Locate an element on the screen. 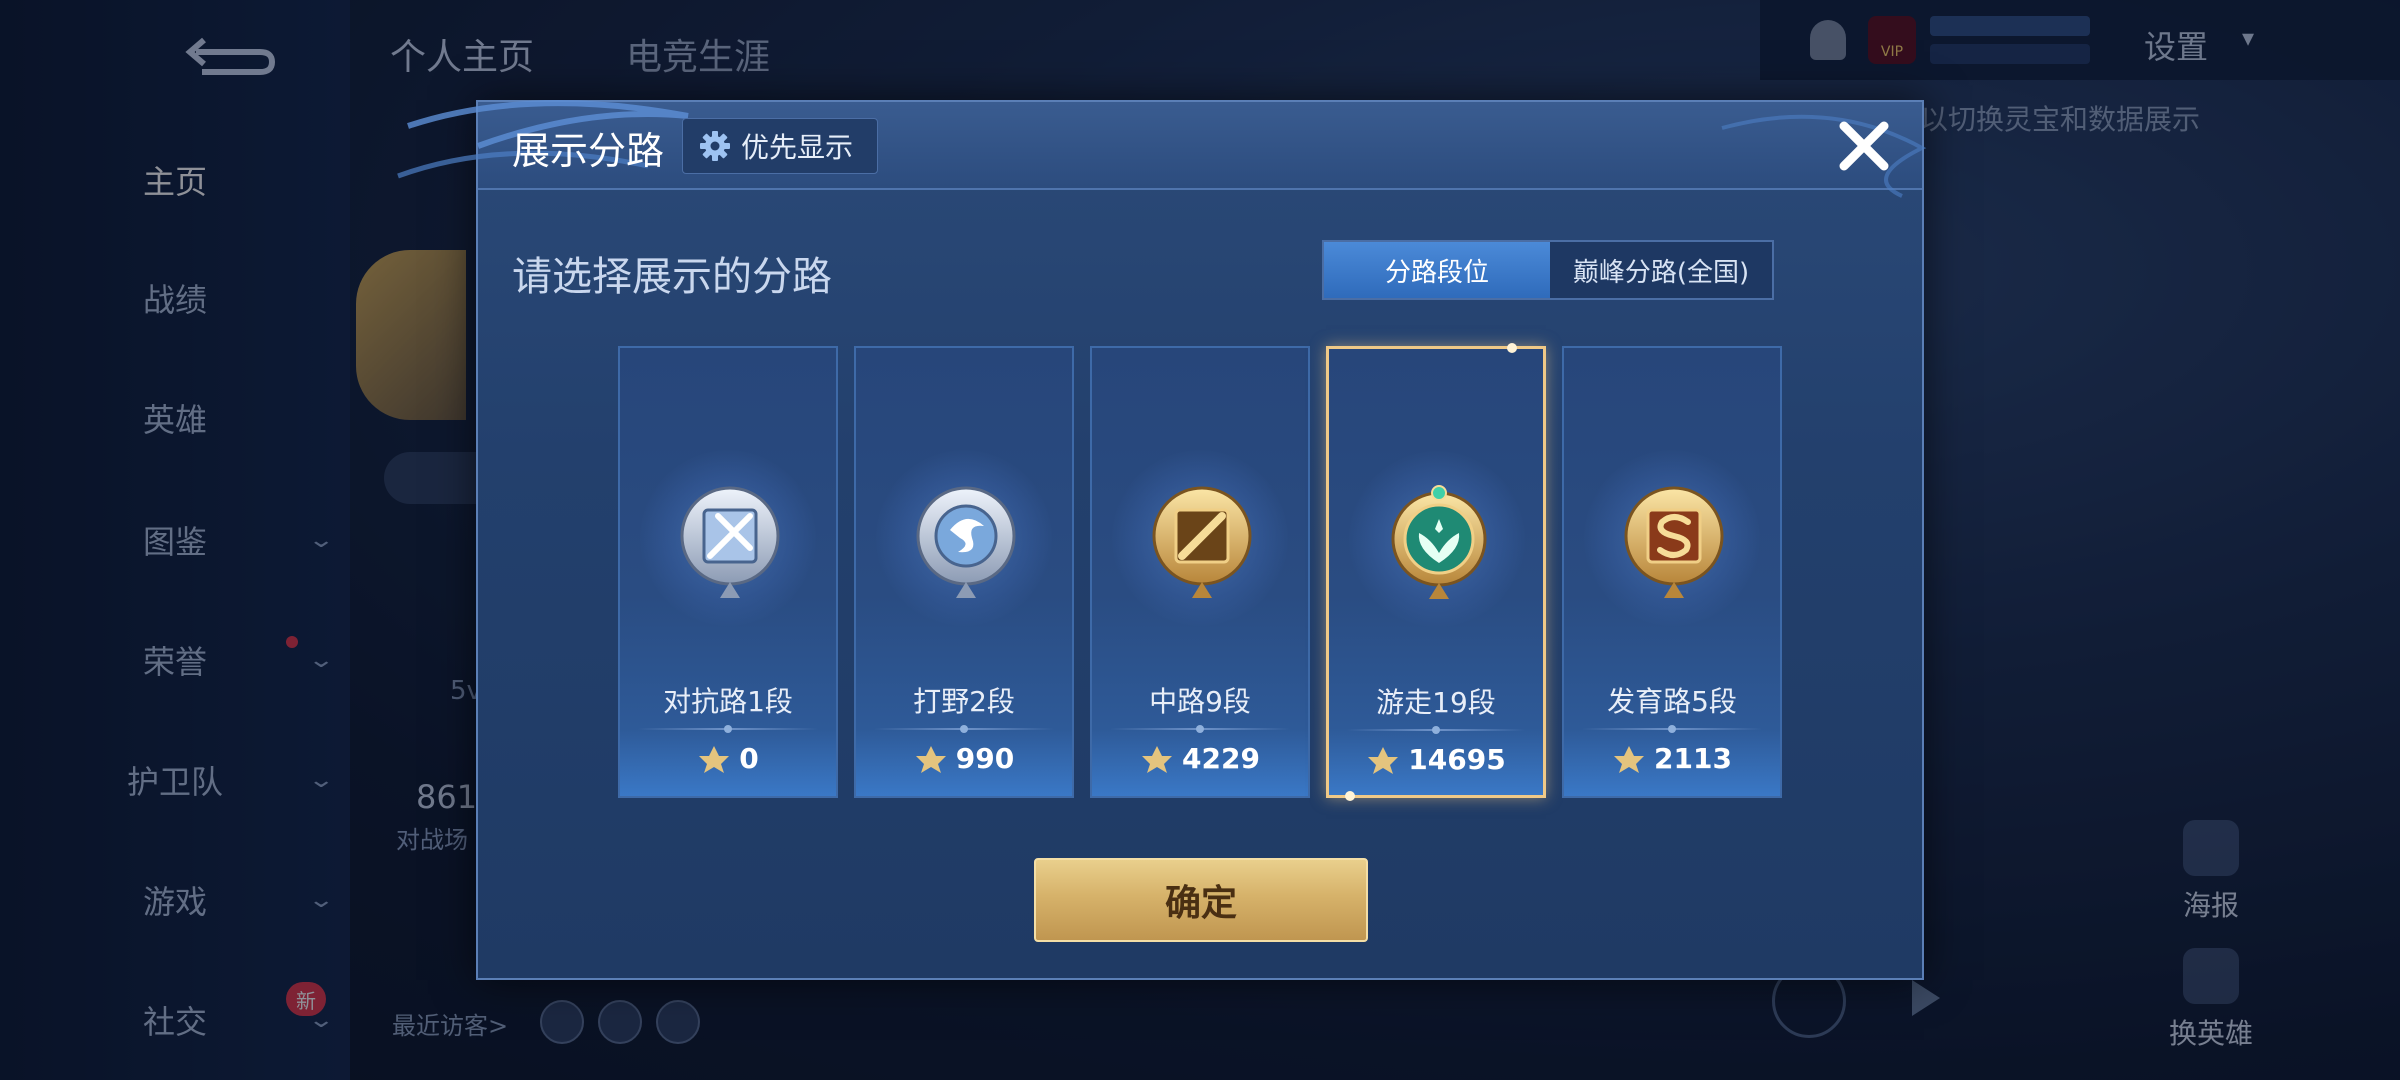  lane-card-jungle: 打野2段 990 is located at coordinates (964, 572).